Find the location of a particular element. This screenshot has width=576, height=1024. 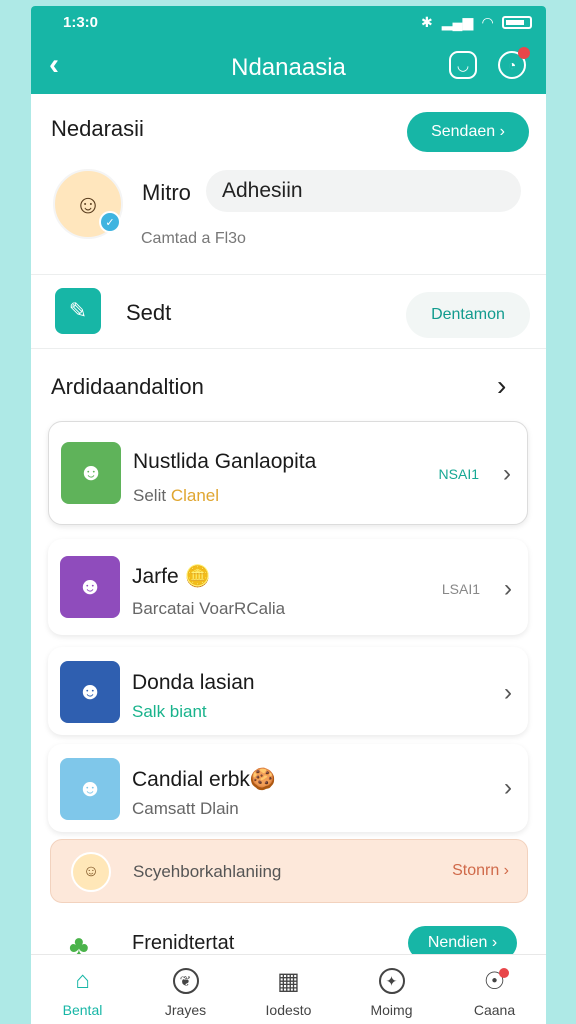

tab-label: Moimg is located at coordinates (391, 1010).